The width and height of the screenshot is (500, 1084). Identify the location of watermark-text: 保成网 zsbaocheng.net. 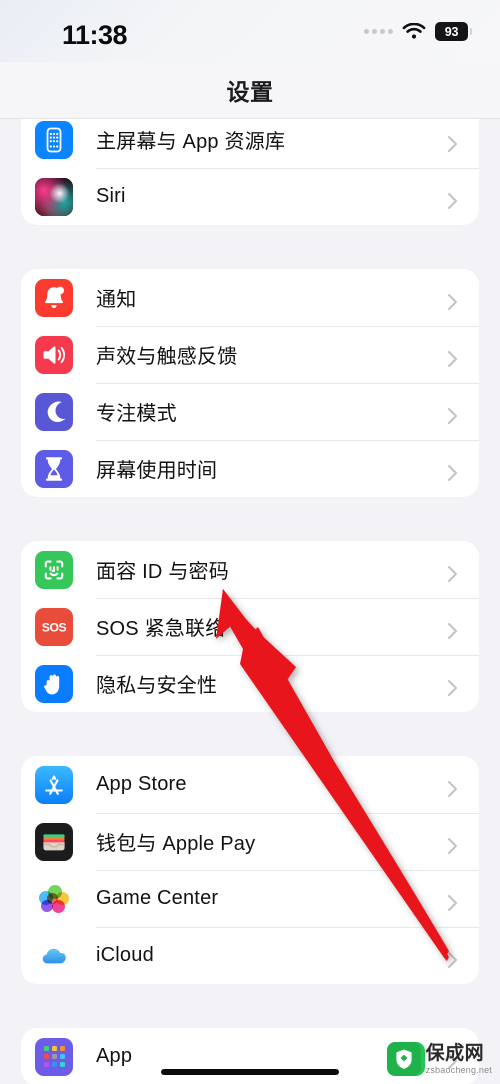
(459, 1059).